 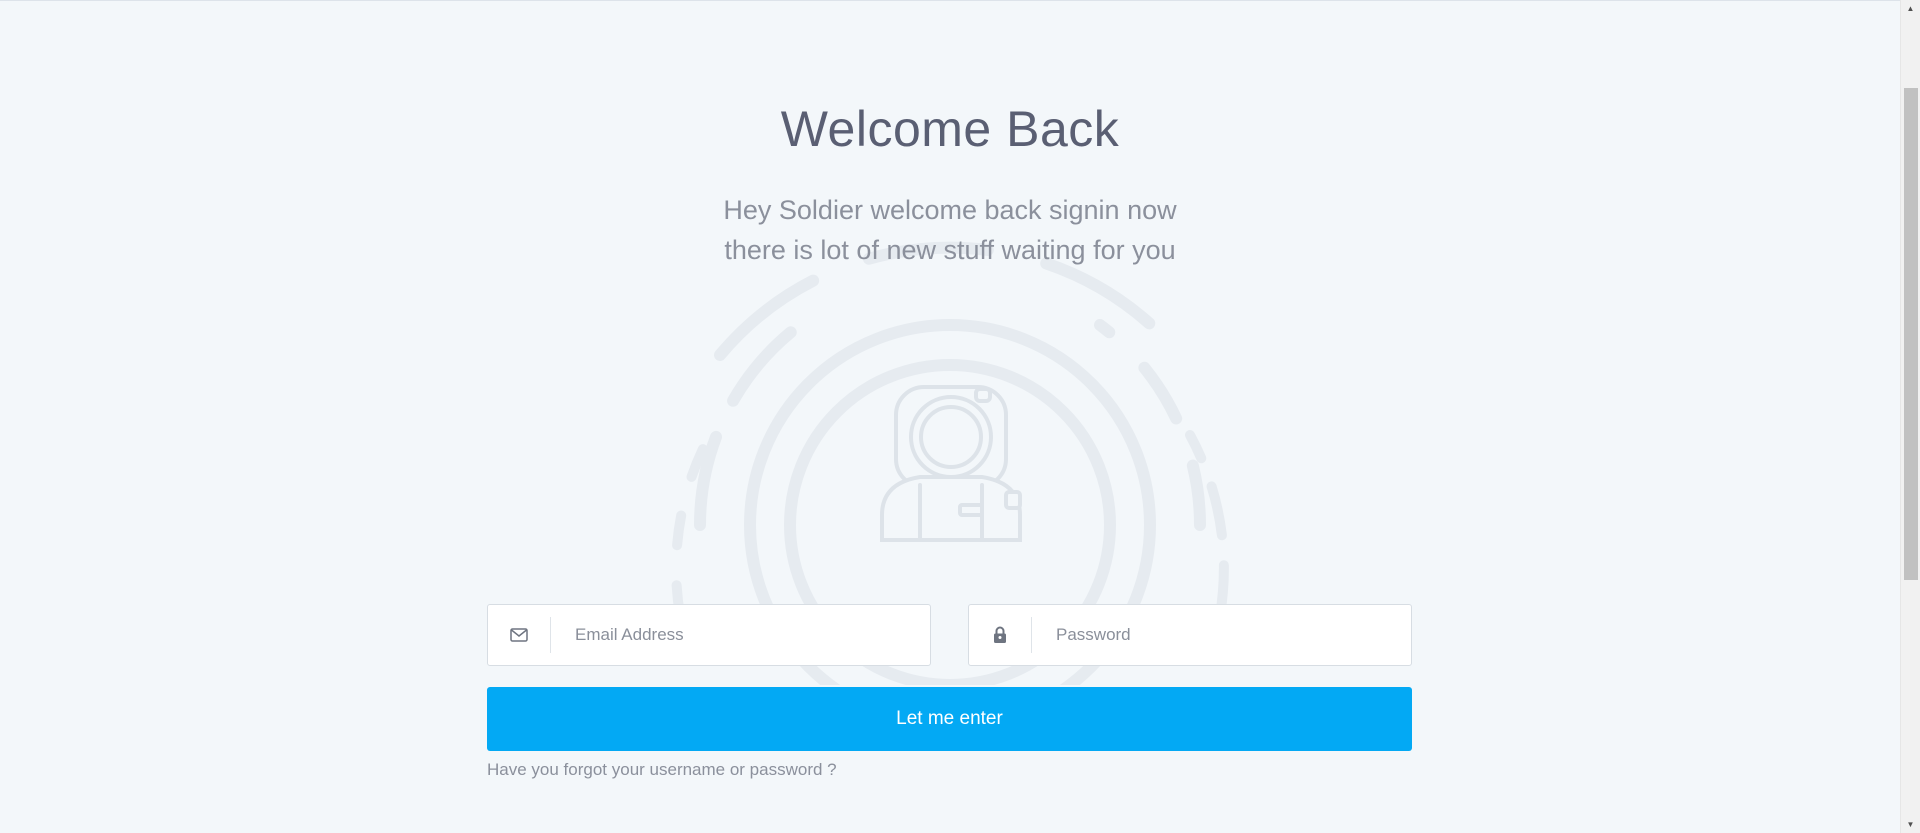 What do you see at coordinates (1911, 334) in the screenshot?
I see `scrollbar-thumb` at bounding box center [1911, 334].